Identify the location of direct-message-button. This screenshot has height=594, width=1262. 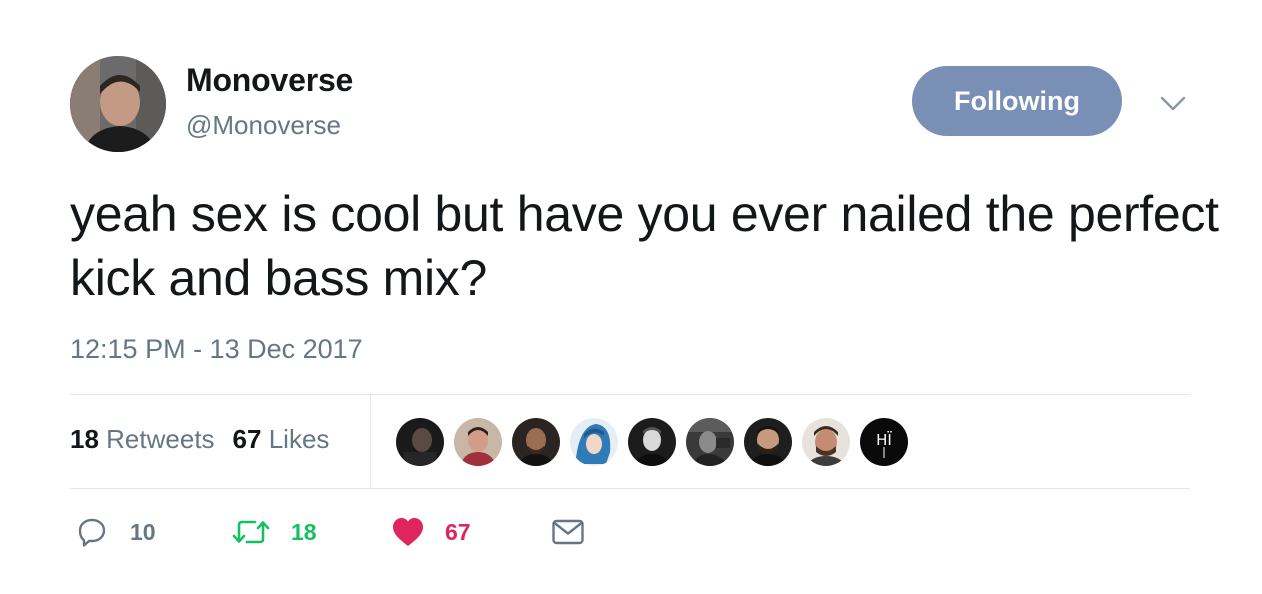
(568, 532).